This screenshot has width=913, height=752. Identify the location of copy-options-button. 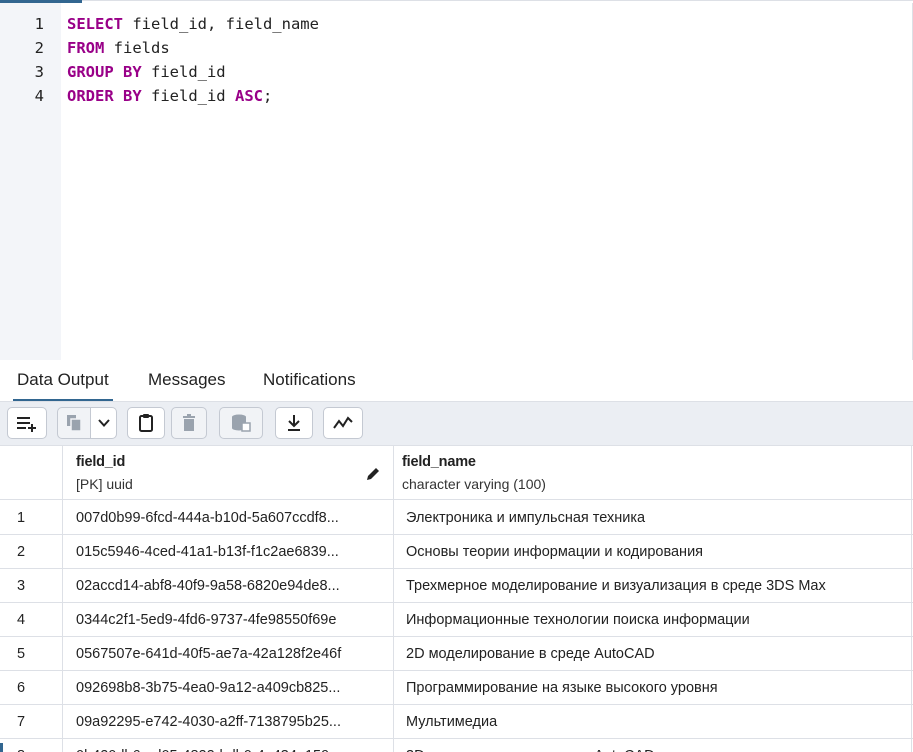
(104, 423).